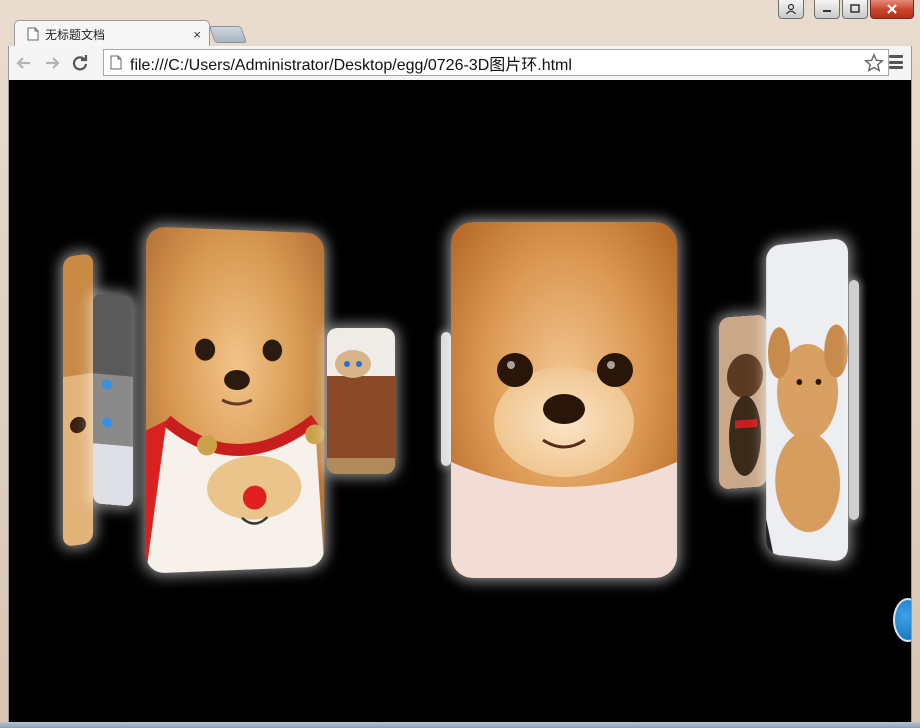 This screenshot has width=920, height=728. I want to click on tab-active: 无标题文档 ×, so click(112, 33).